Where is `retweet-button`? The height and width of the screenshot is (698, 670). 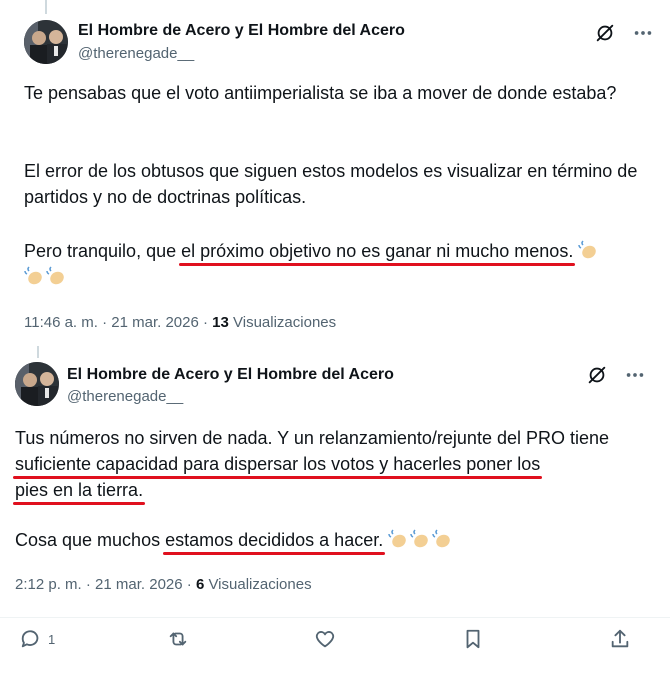
retweet-button is located at coordinates (178, 639).